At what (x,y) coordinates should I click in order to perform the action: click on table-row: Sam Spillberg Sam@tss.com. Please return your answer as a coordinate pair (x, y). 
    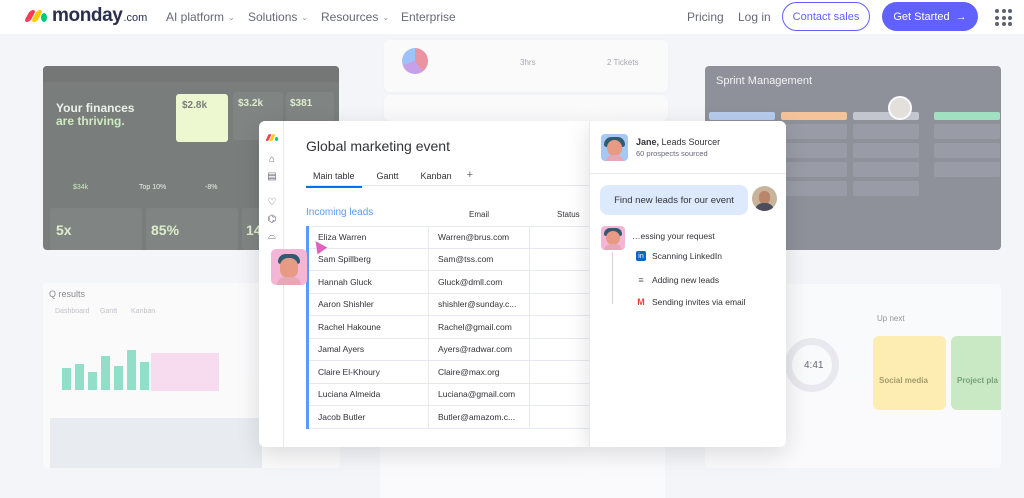
    Looking at the image, I should click on (449, 259).